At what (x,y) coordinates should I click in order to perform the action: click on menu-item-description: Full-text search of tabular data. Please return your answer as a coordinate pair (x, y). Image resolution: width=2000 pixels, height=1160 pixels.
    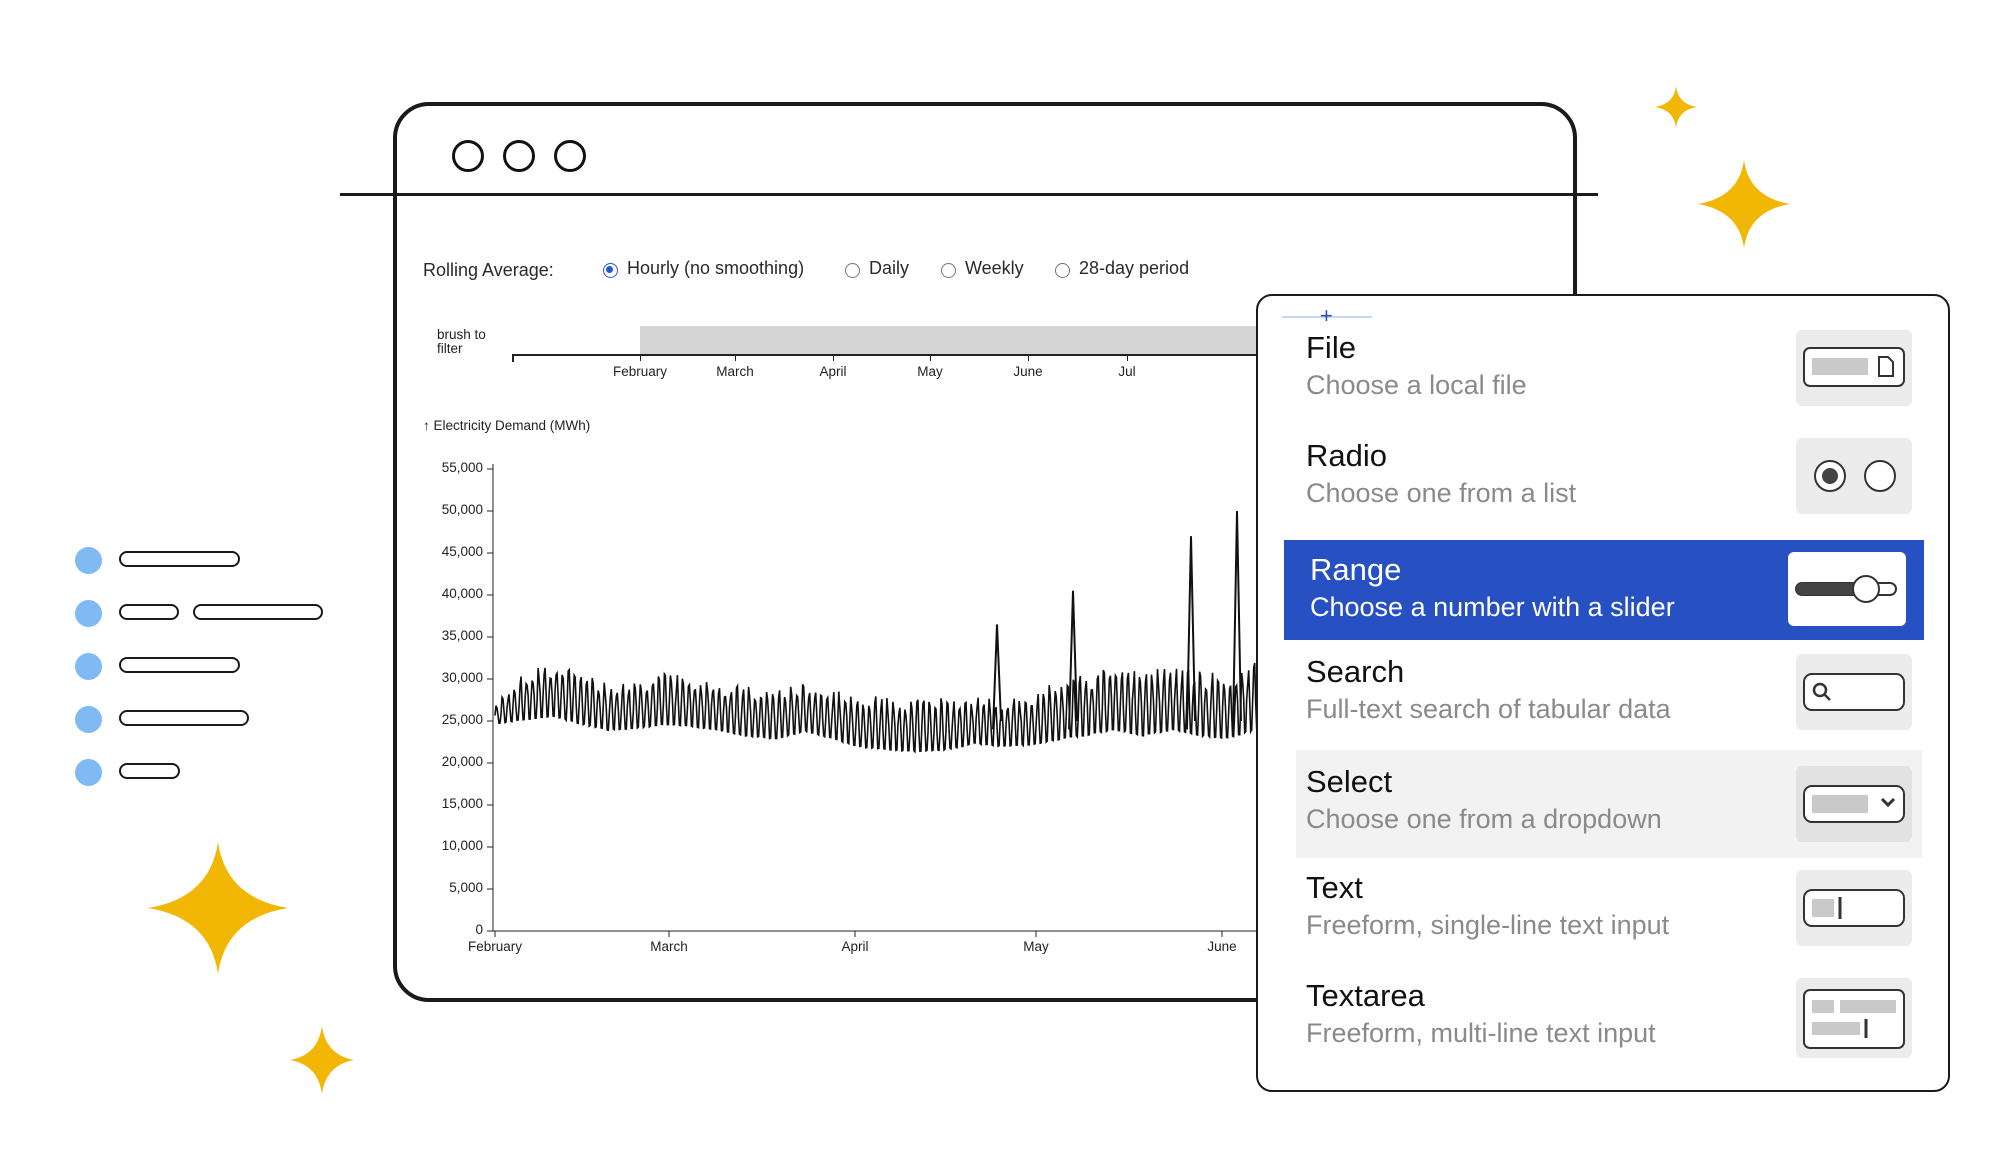
    Looking at the image, I should click on (1488, 709).